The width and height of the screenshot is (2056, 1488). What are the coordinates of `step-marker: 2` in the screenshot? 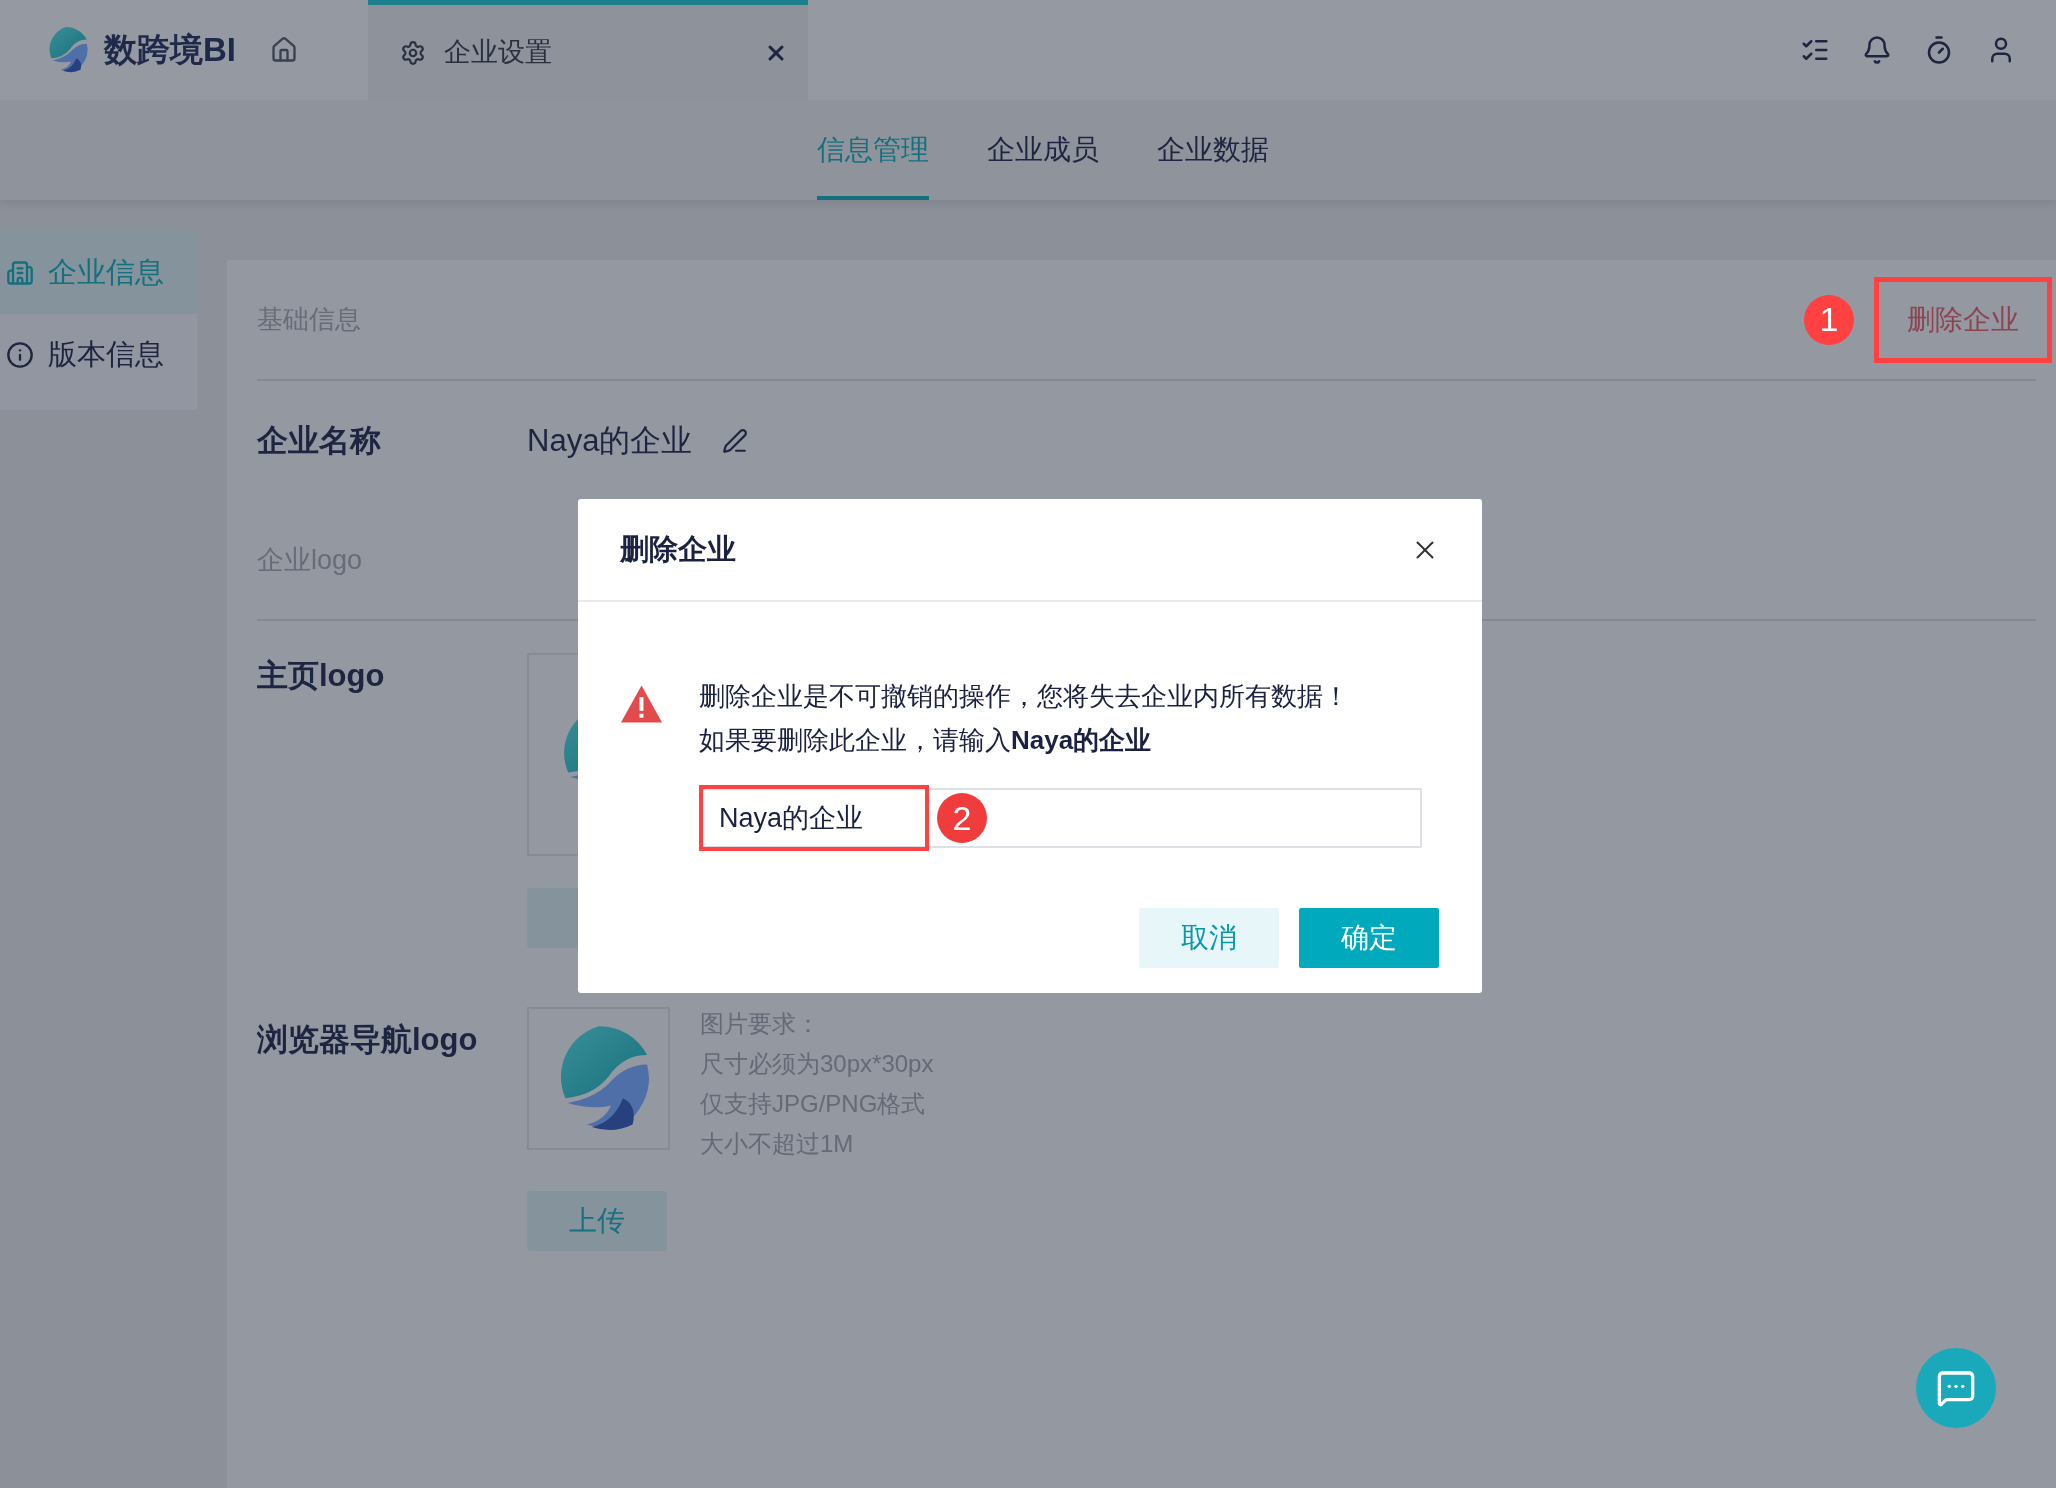 It's located at (962, 818).